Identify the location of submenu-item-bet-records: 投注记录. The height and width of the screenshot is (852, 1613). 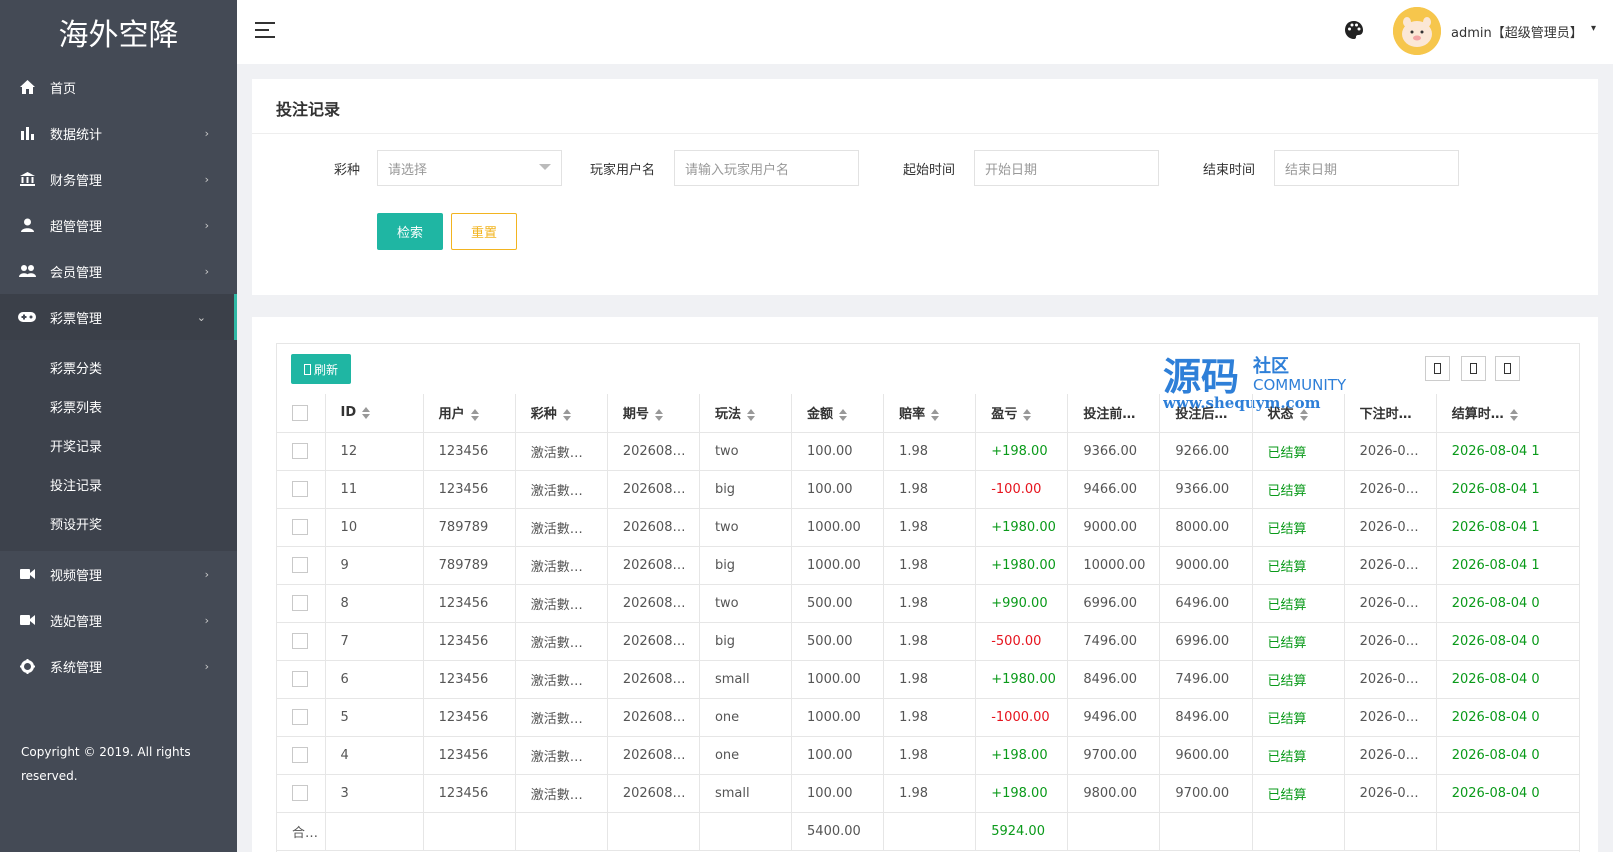
(118, 484).